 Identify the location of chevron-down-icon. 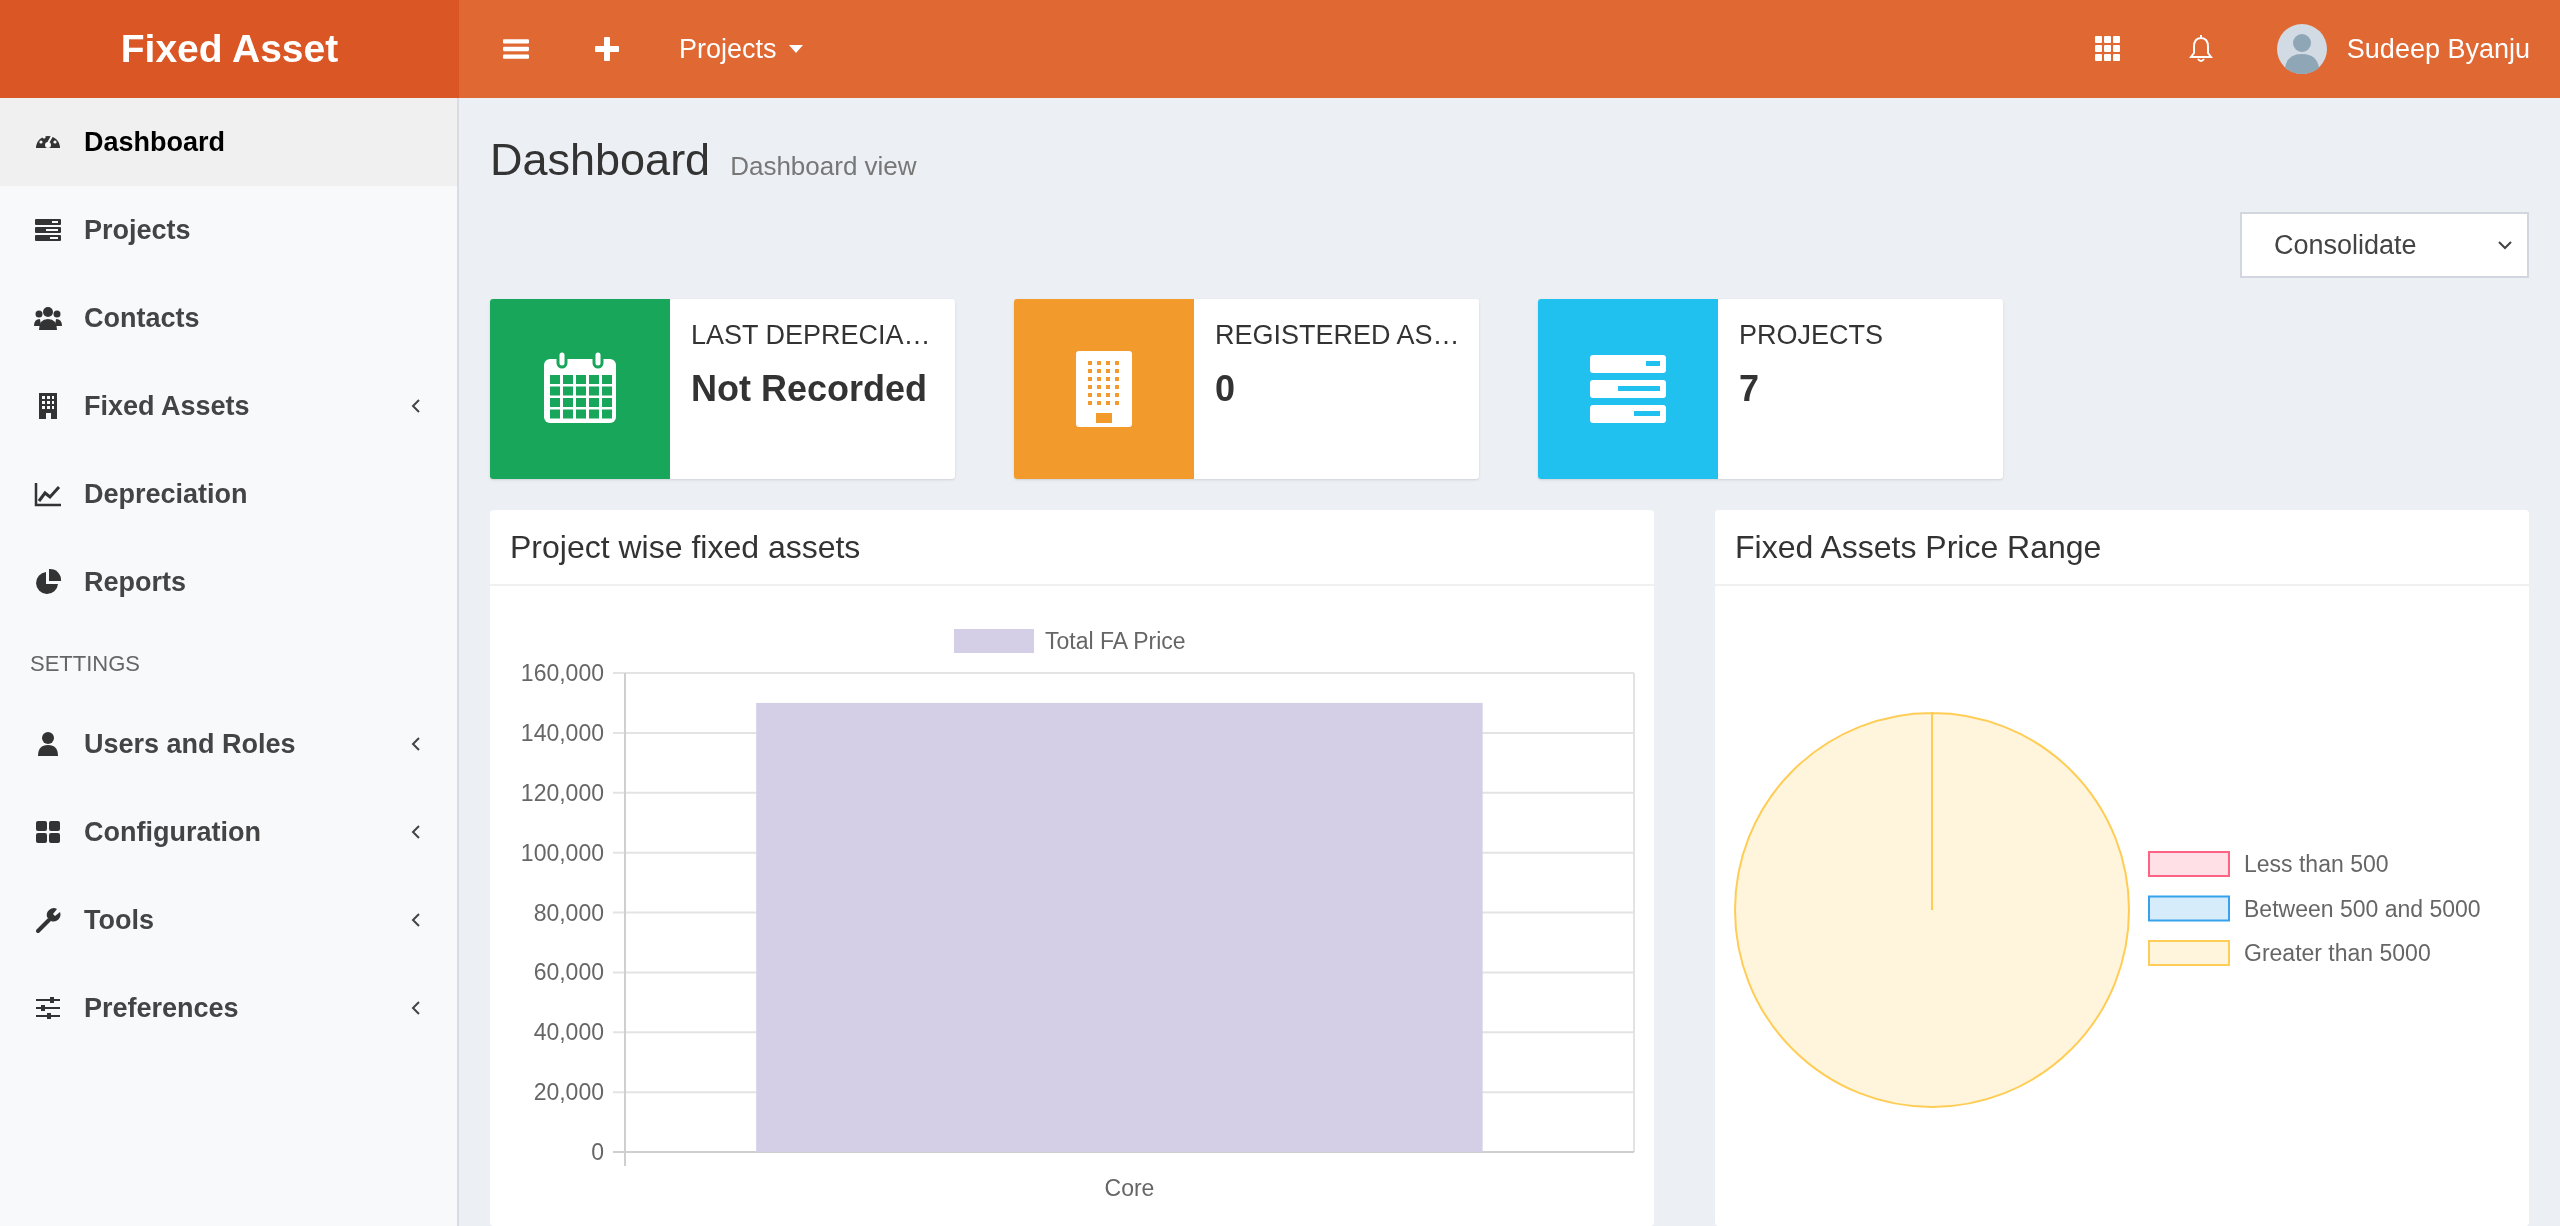
(2505, 245).